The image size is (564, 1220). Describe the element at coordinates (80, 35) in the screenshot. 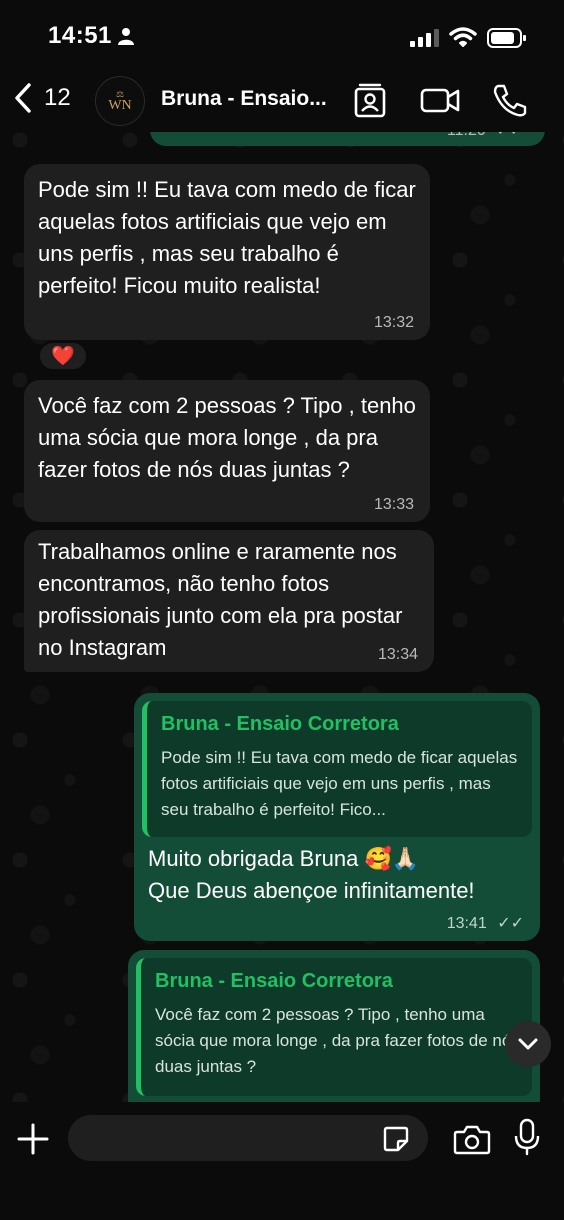

I see `status-time: 14:51` at that location.